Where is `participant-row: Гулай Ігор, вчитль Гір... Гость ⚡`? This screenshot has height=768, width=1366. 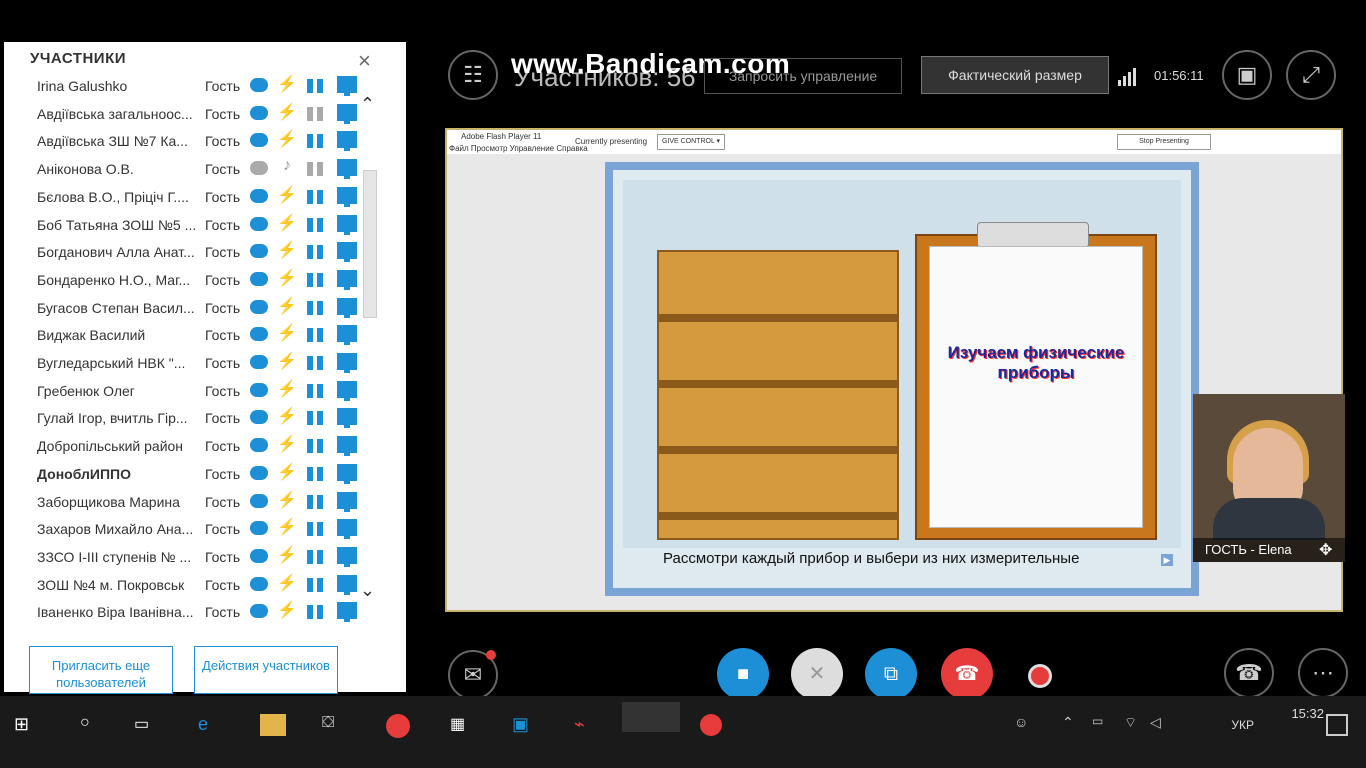 participant-row: Гулай Ігор, вчитль Гір... Гость ⚡ is located at coordinates (205, 418).